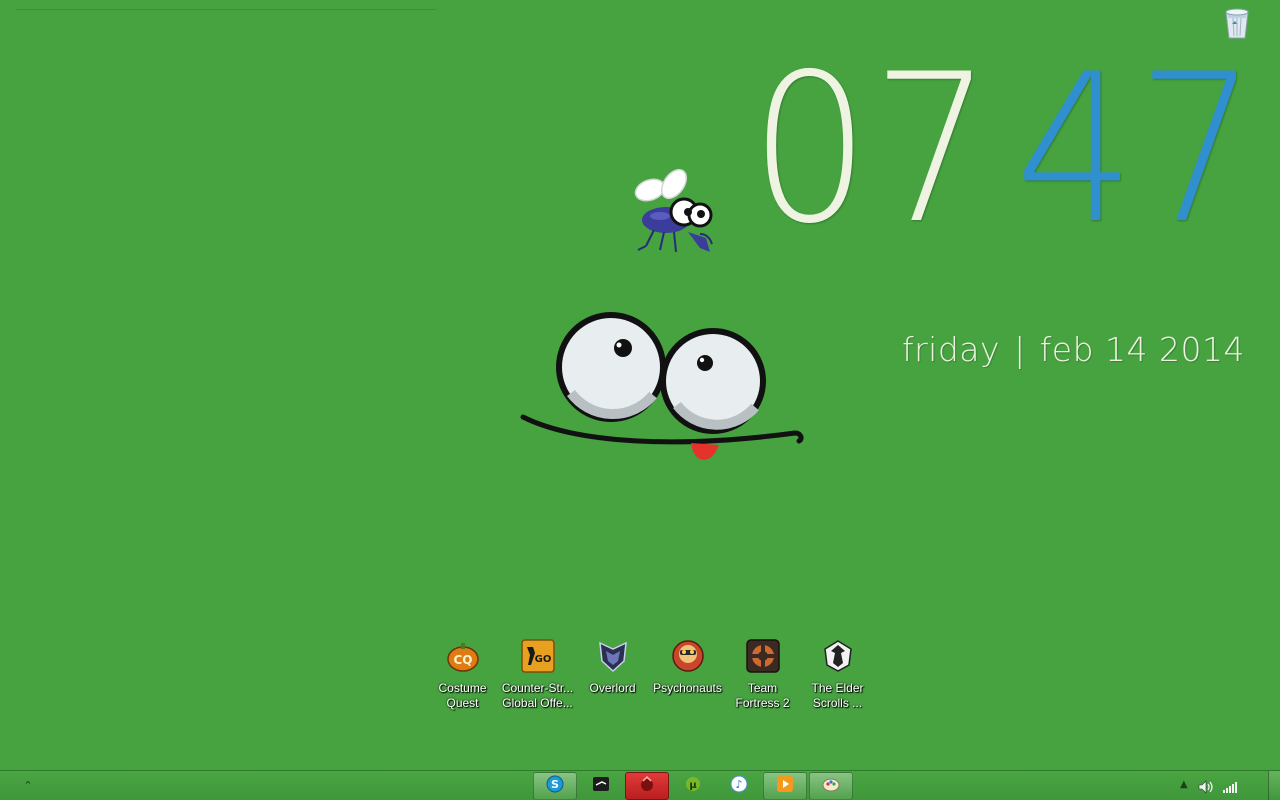  What do you see at coordinates (462, 695) in the screenshot?
I see `desktop-icon-label: Costume Quest` at bounding box center [462, 695].